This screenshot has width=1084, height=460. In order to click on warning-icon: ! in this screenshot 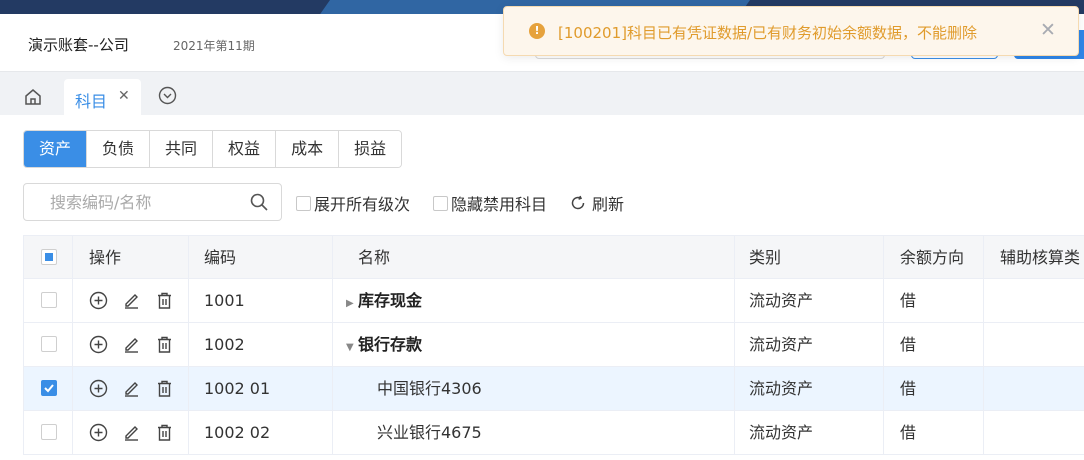, I will do `click(537, 31)`.